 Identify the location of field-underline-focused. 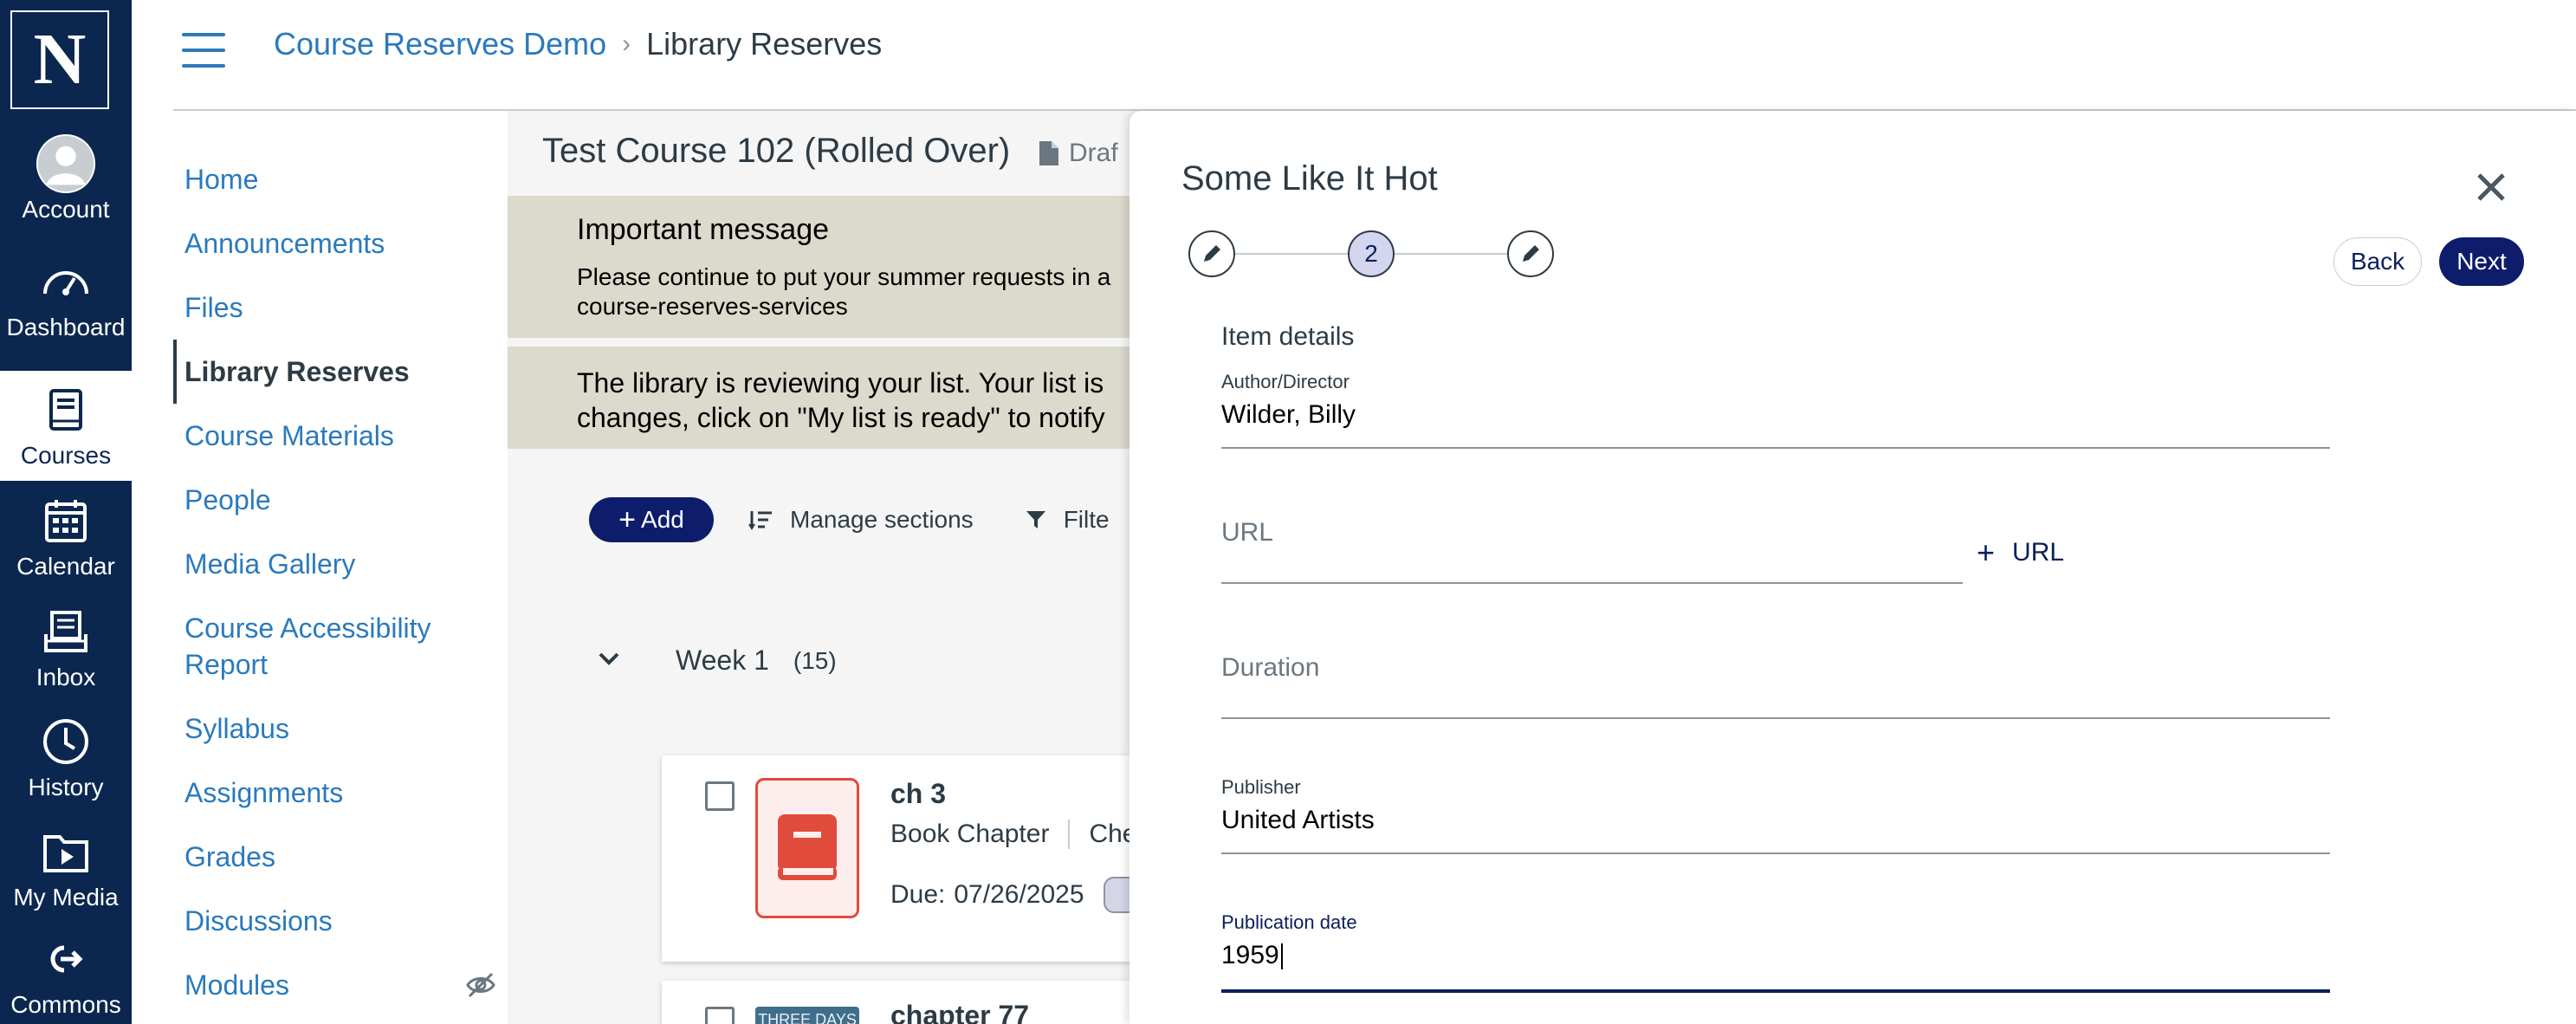
(1775, 991).